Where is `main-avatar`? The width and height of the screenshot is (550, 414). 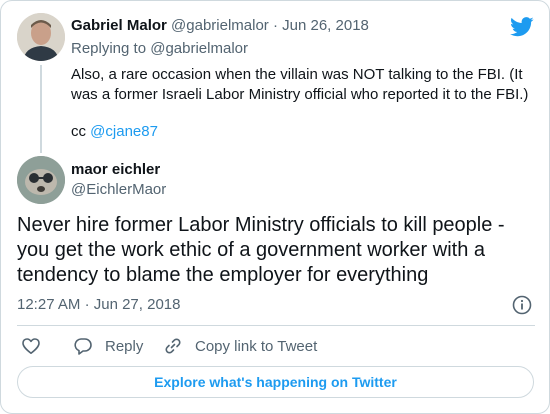
main-avatar is located at coordinates (41, 180).